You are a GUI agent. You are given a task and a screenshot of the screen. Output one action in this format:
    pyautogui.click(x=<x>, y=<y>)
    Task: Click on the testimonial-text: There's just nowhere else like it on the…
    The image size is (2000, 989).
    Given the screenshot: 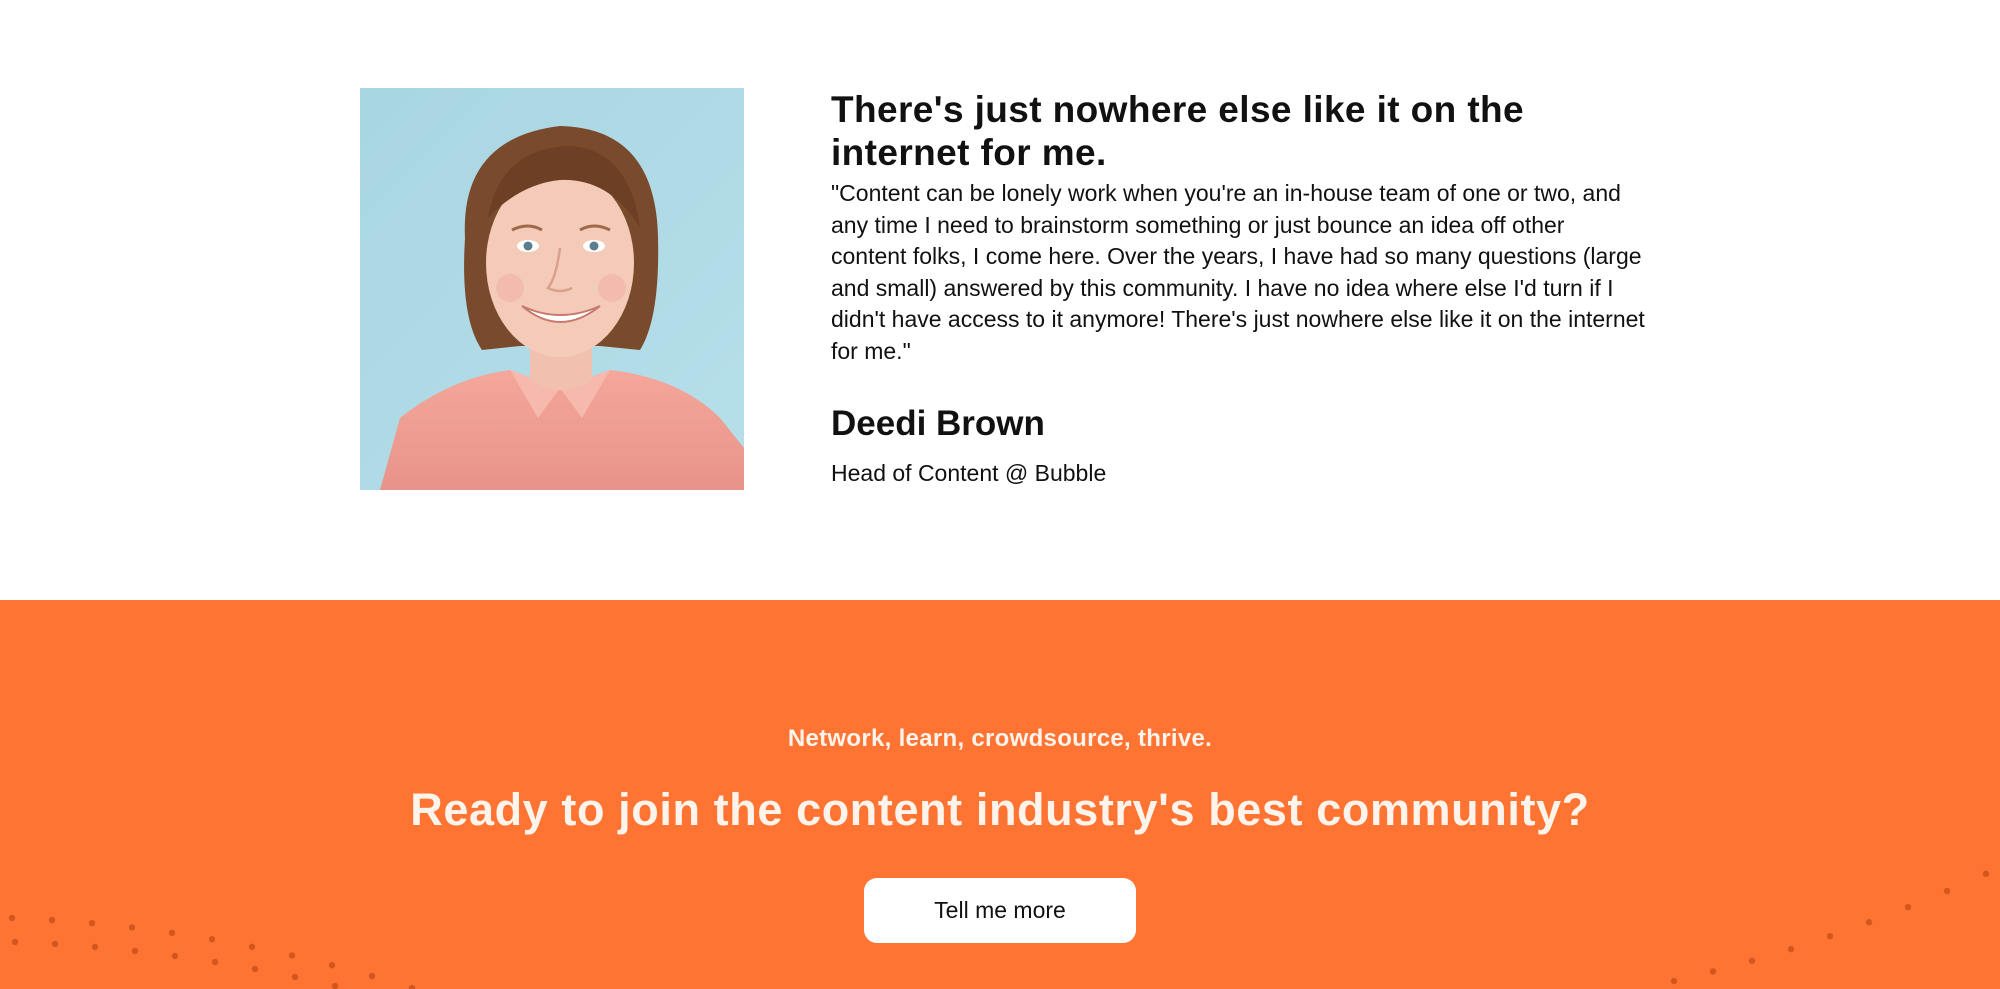 What is the action you would take?
    pyautogui.click(x=1238, y=228)
    